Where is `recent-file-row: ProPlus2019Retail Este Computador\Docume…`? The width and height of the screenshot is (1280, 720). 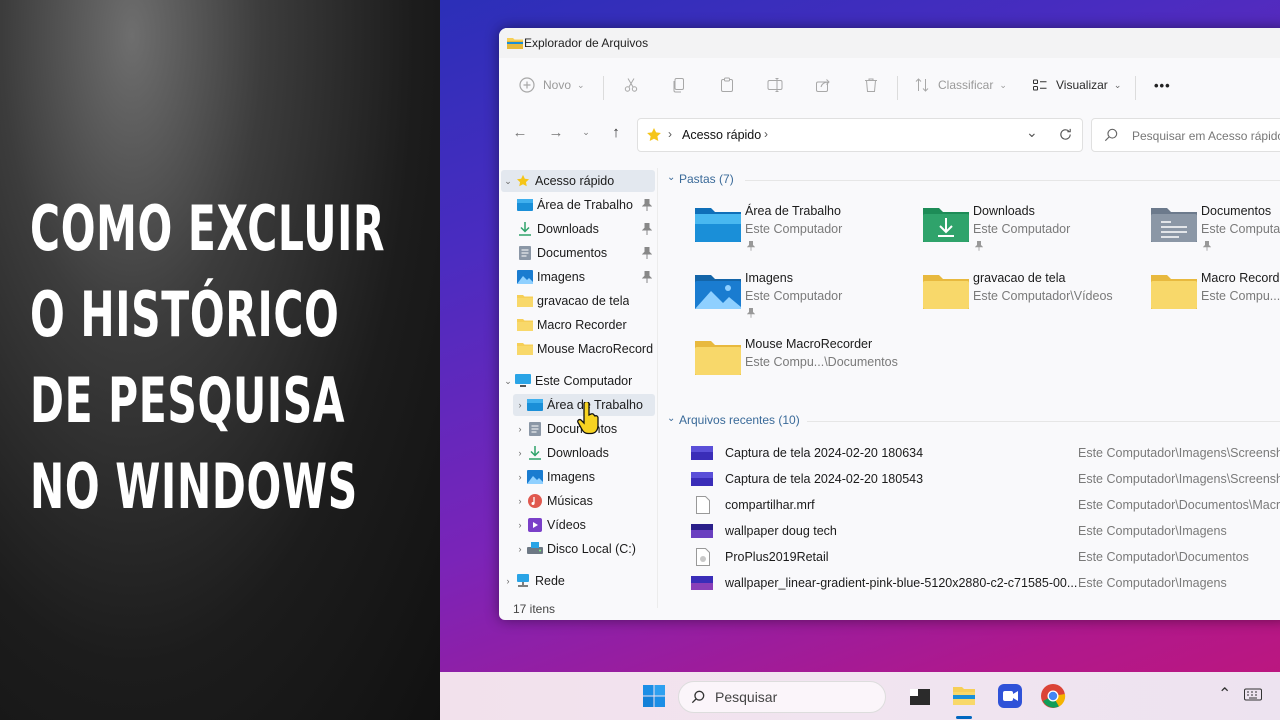
recent-file-row: ProPlus2019Retail Este Computador\Docume… is located at coordinates (985, 557).